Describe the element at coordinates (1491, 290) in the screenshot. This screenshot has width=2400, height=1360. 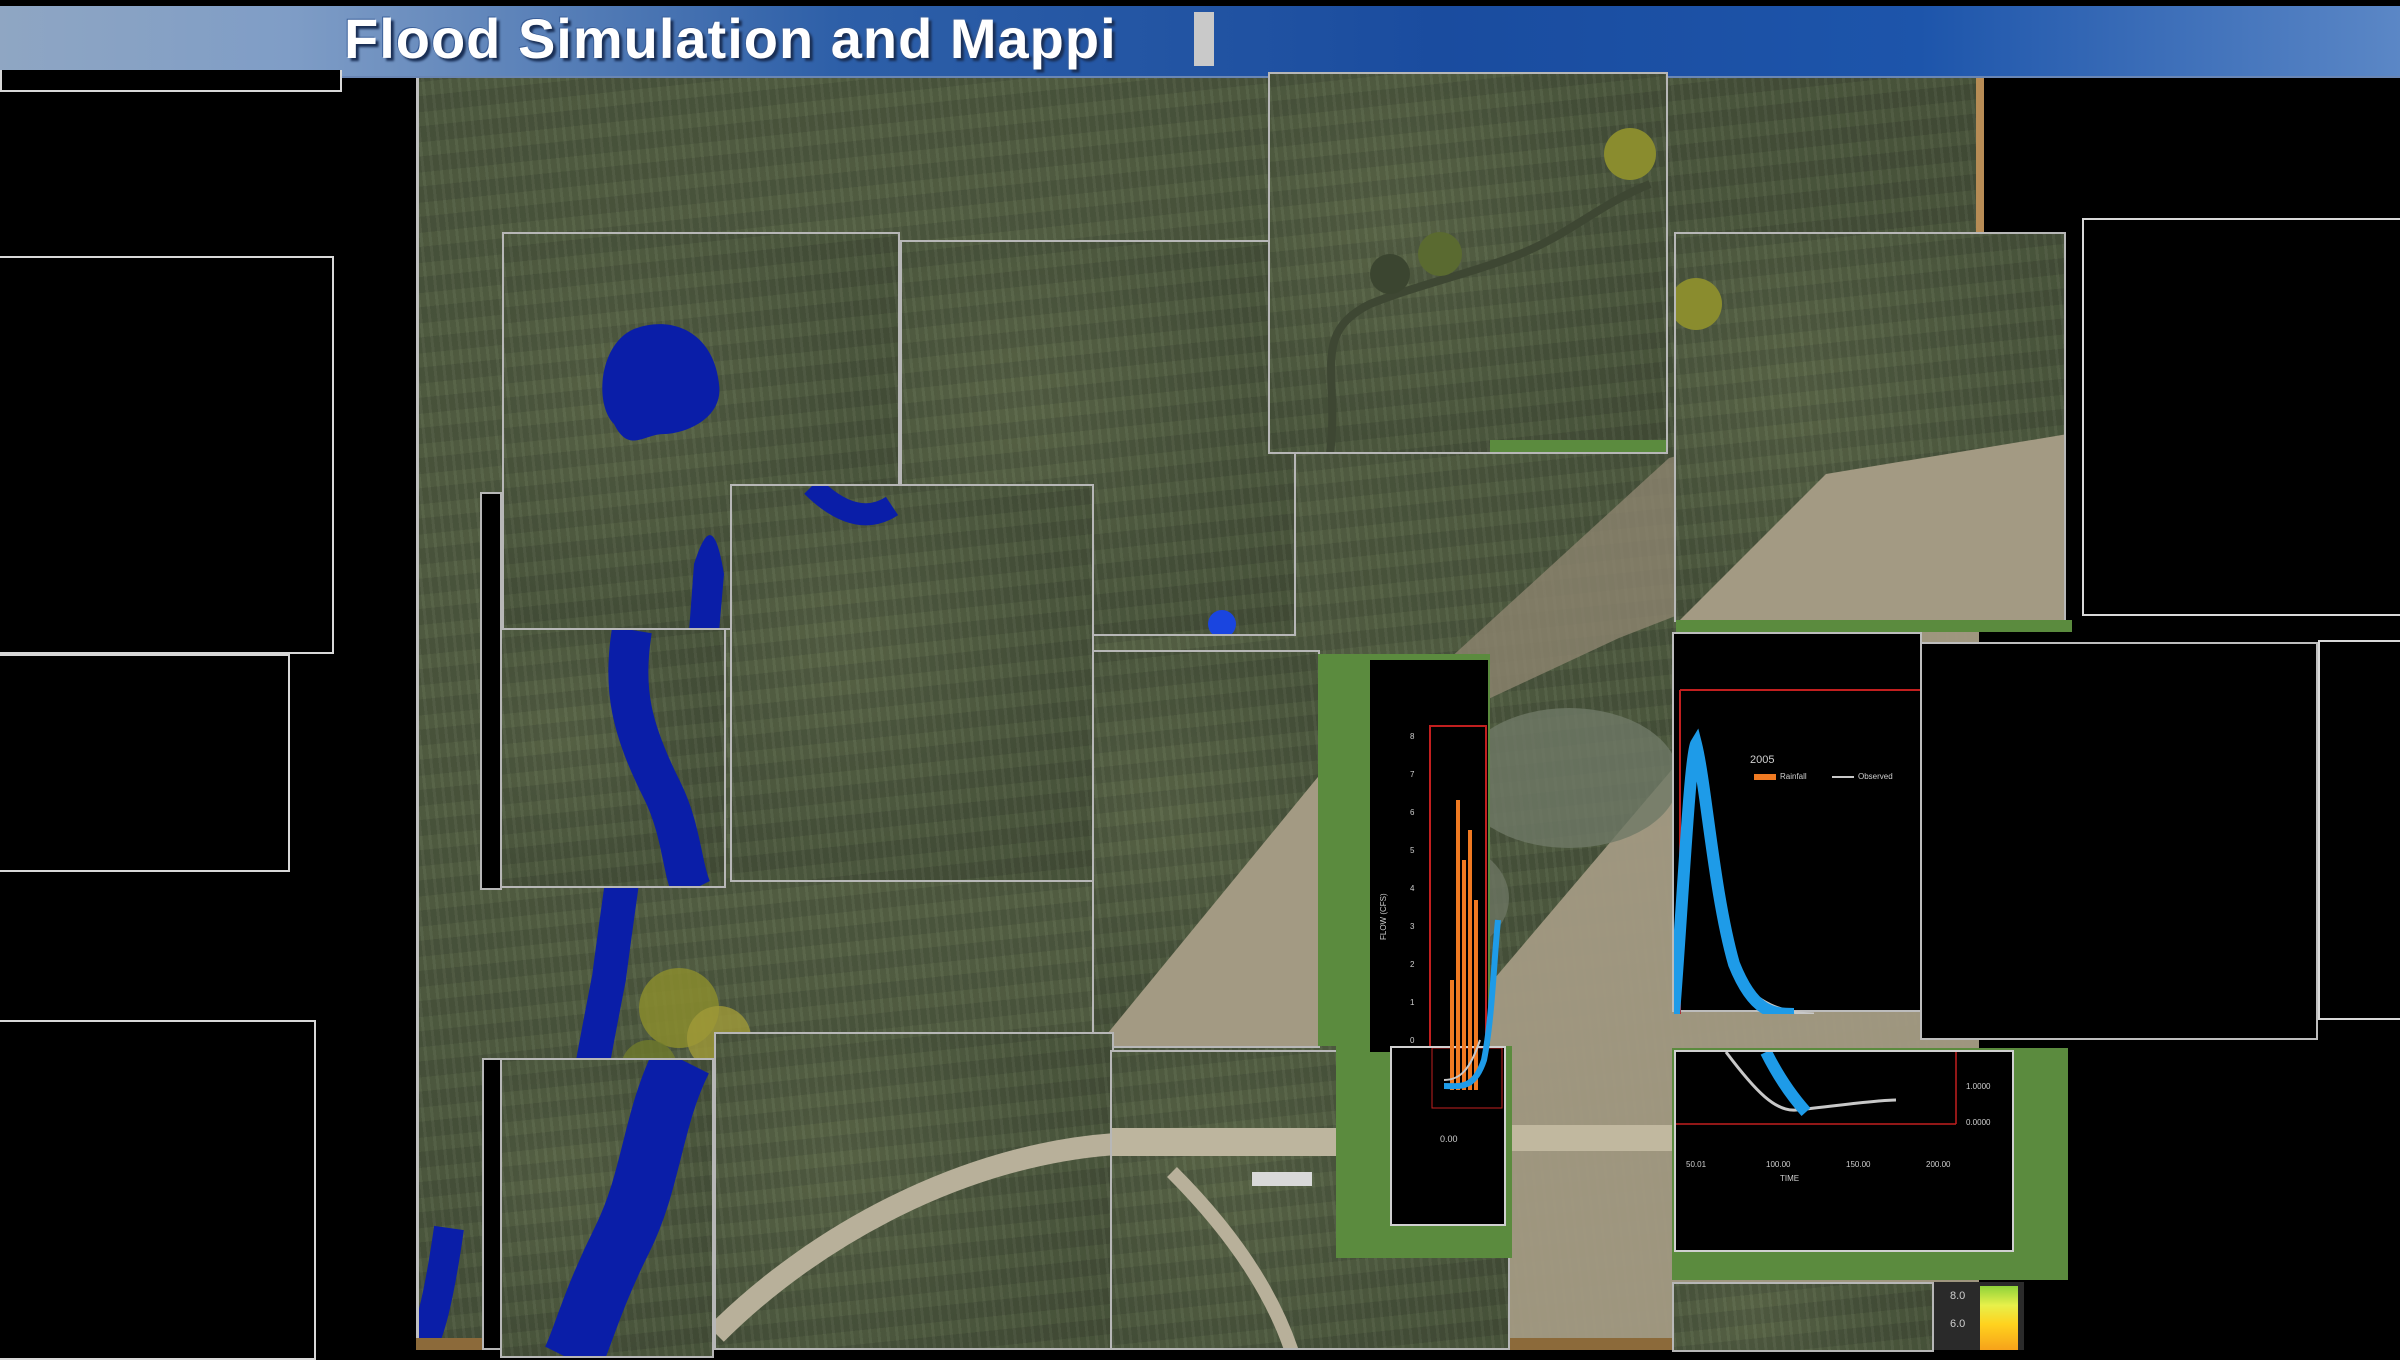
I see `creek-channel` at that location.